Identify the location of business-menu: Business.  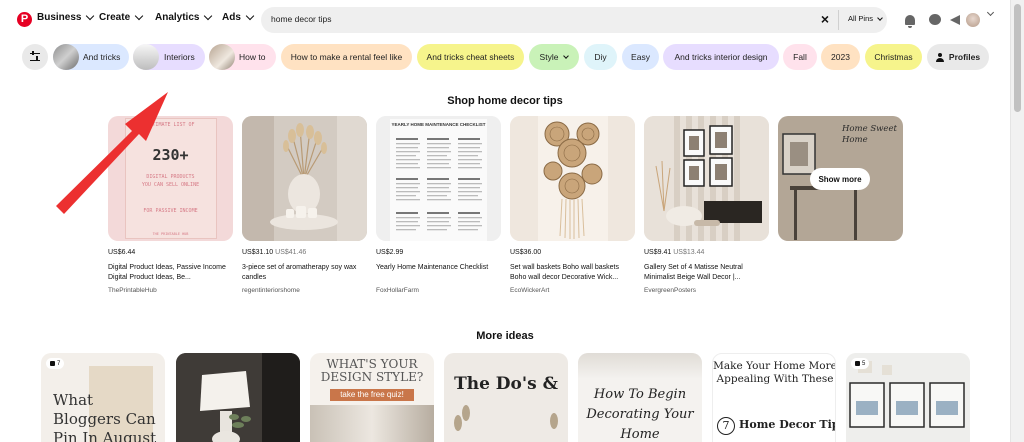
(66, 17).